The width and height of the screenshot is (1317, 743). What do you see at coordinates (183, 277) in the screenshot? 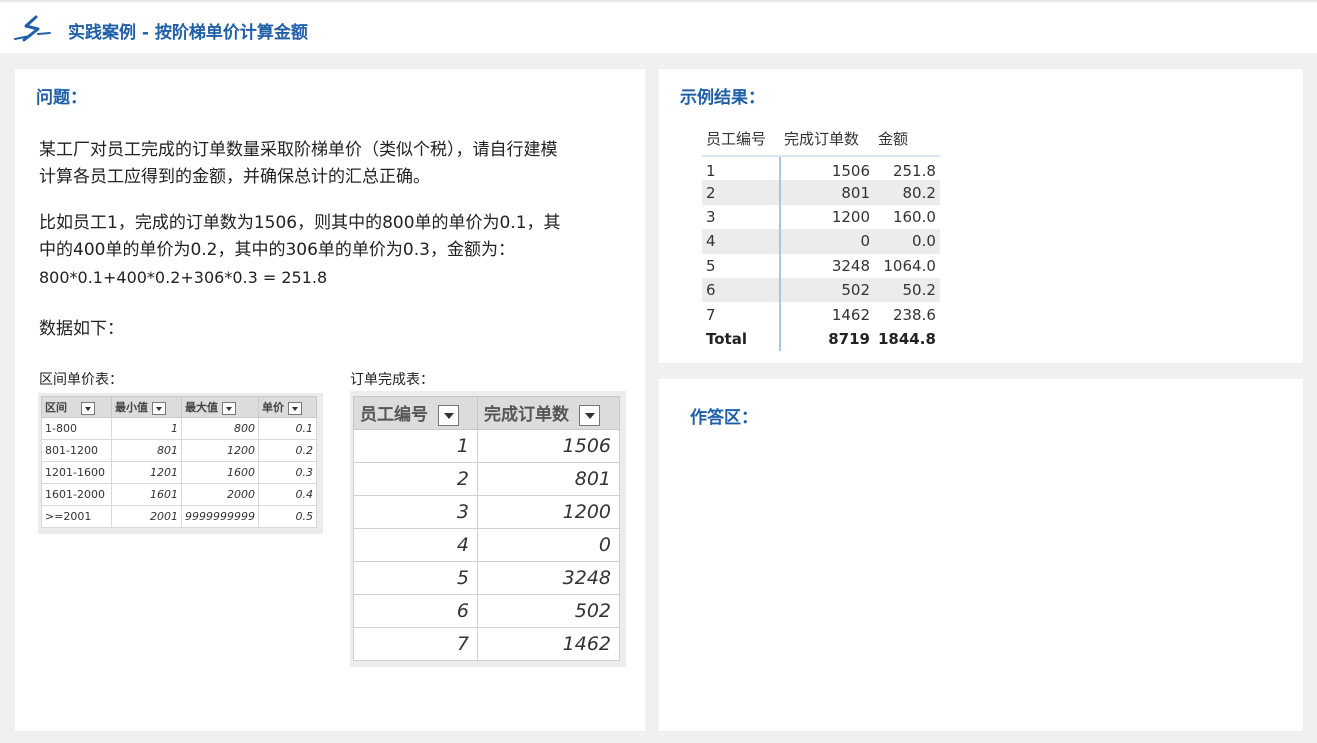
I see `question-p2-line3: 800*0.1+400*0.2+306*0.3 = 251.8` at bounding box center [183, 277].